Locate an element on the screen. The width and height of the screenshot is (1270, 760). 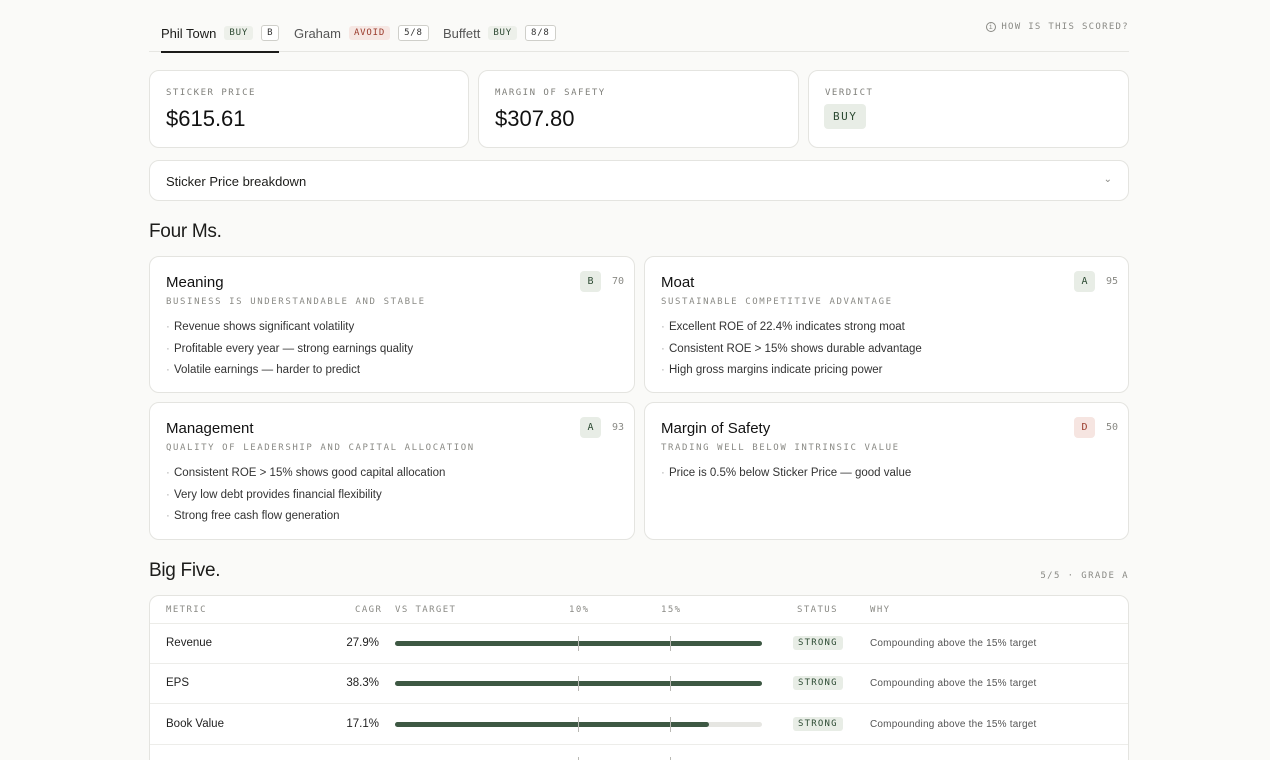
grade-badge: B is located at coordinates (590, 281).